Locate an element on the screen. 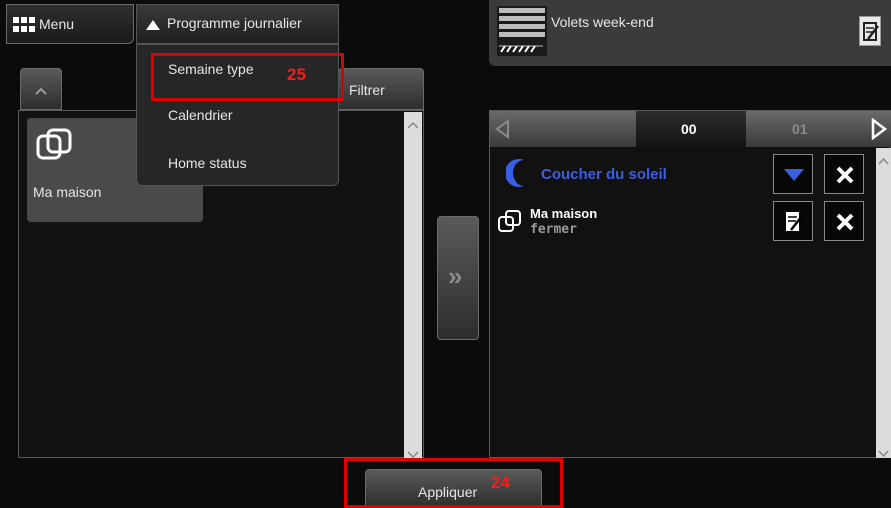 The height and width of the screenshot is (508, 891). edit-event-button is located at coordinates (793, 221).